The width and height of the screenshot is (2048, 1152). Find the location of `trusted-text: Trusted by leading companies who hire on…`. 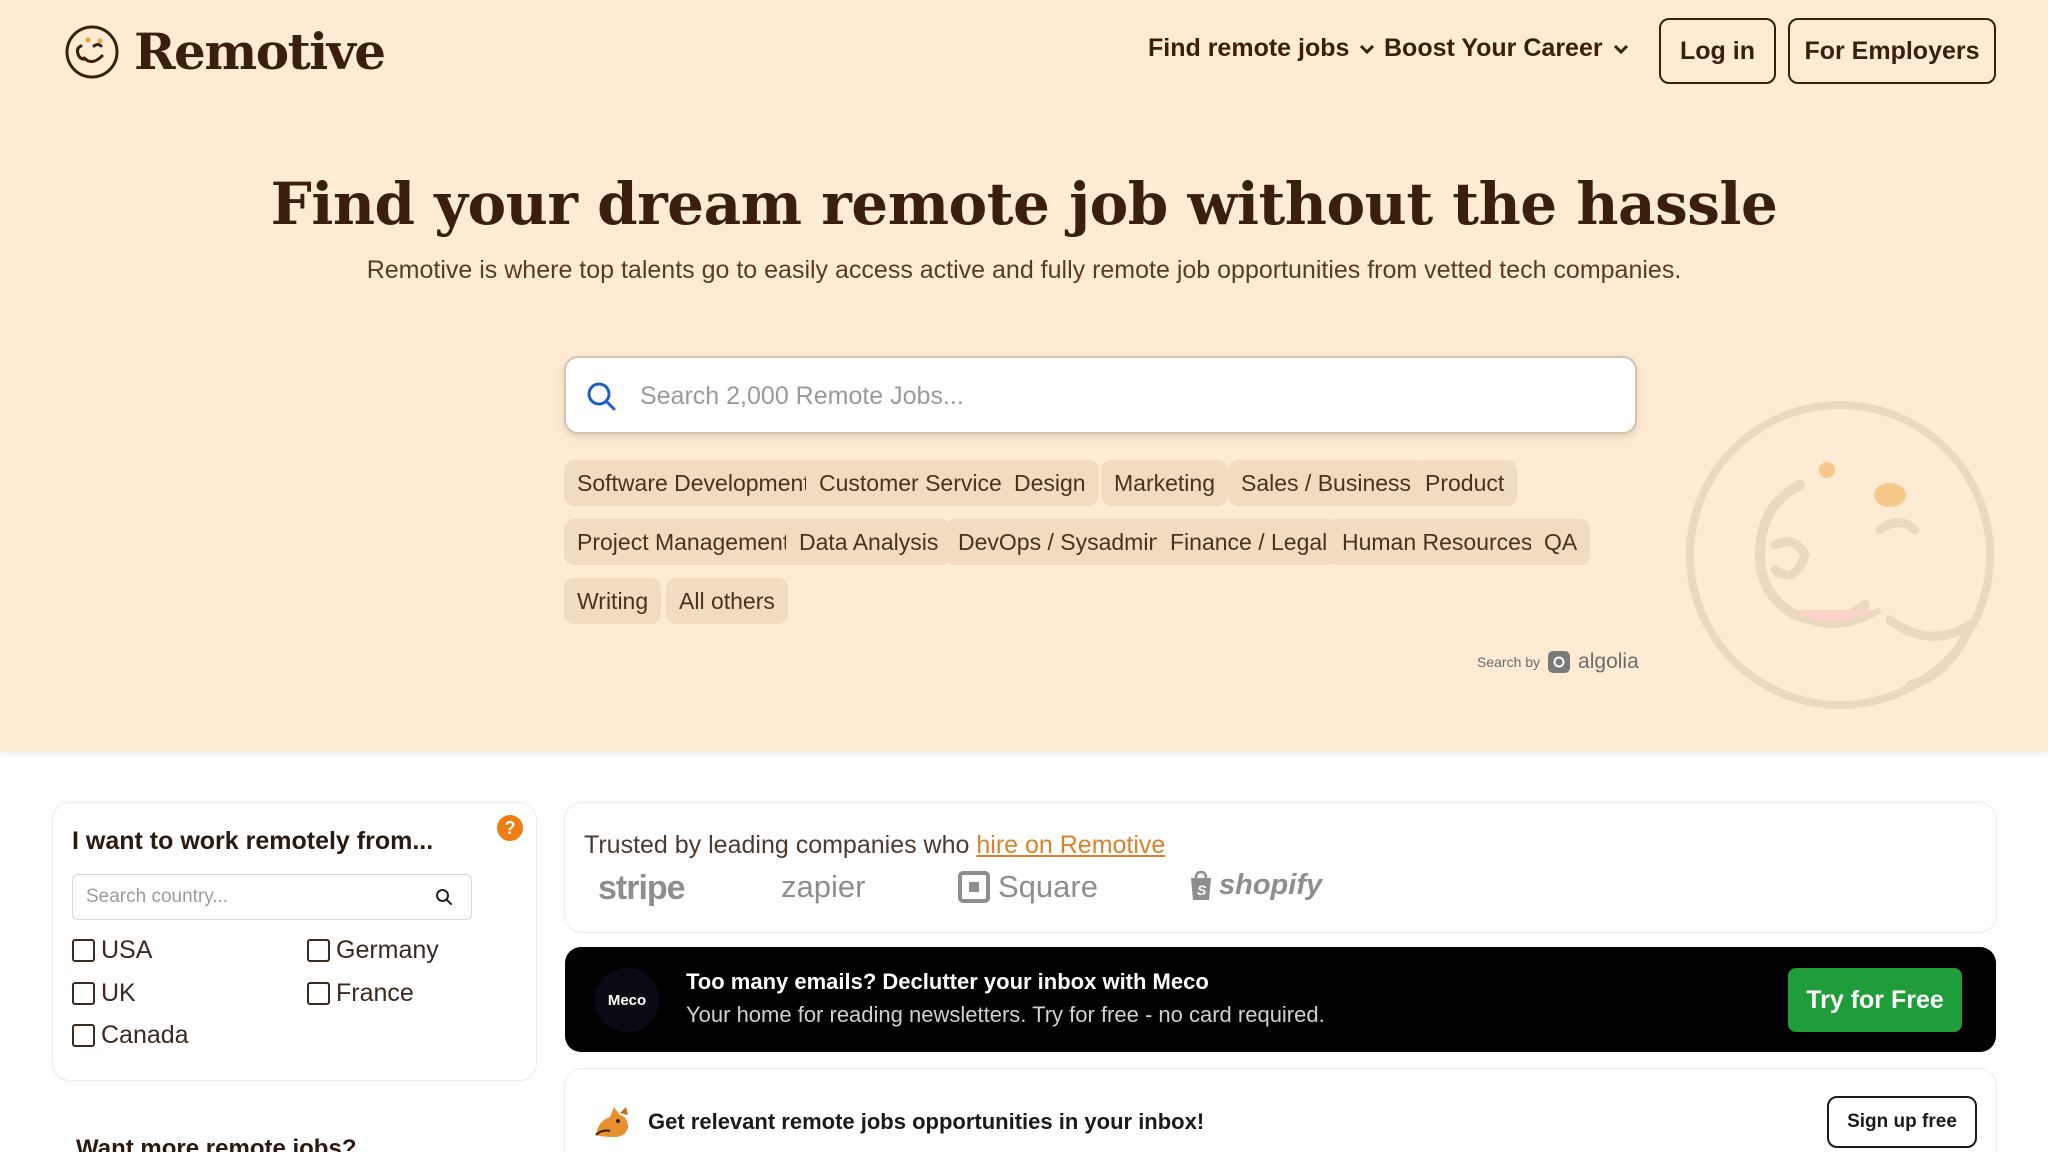

trusted-text: Trusted by leading companies who hire on… is located at coordinates (874, 845).